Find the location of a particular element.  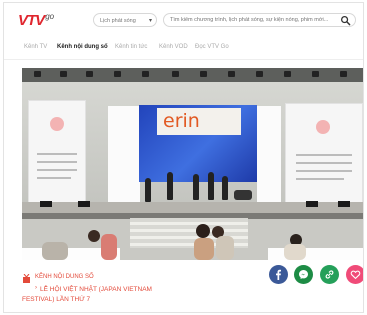

messenger-icon is located at coordinates (303, 274).